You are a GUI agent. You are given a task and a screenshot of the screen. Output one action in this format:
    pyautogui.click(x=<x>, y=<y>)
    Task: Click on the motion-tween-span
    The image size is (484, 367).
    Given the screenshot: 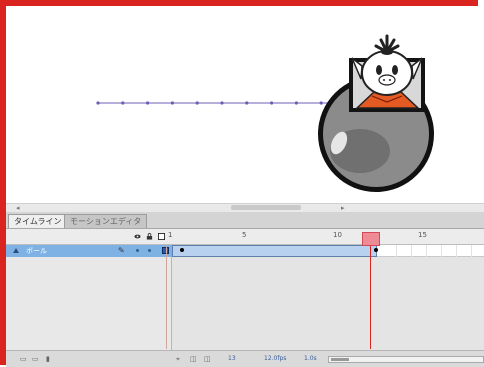 What is the action you would take?
    pyautogui.click(x=274, y=251)
    